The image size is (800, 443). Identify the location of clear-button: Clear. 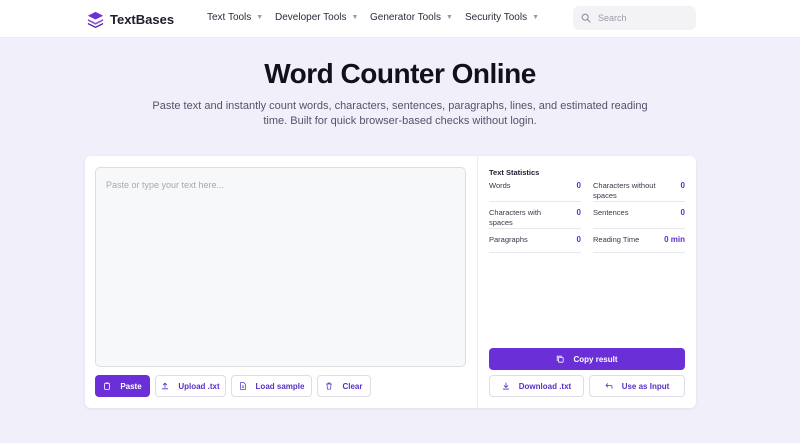
(344, 386).